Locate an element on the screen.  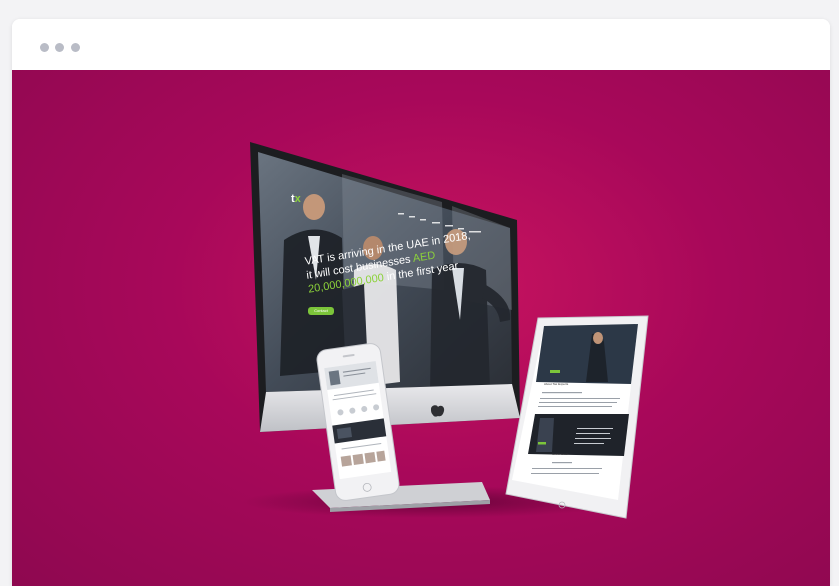
mock-logo: tx is located at coordinates (296, 199).